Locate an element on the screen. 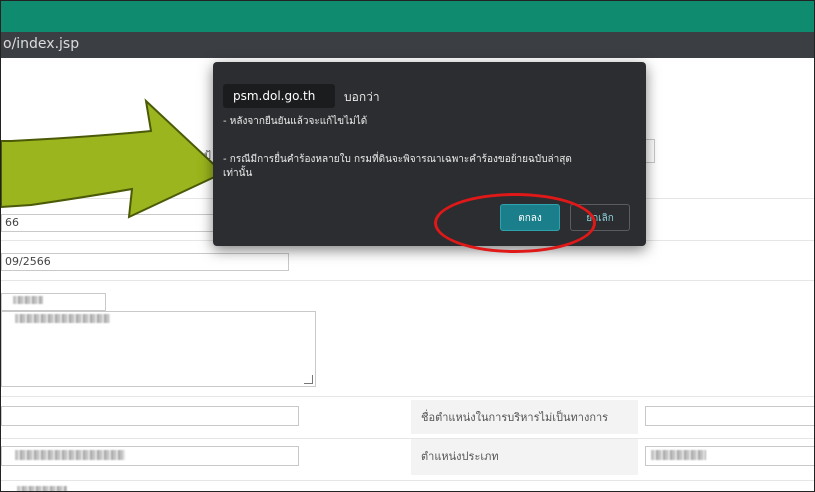 Image resolution: width=815 pixels, height=492 pixels. highlight-circle is located at coordinates (515, 223).